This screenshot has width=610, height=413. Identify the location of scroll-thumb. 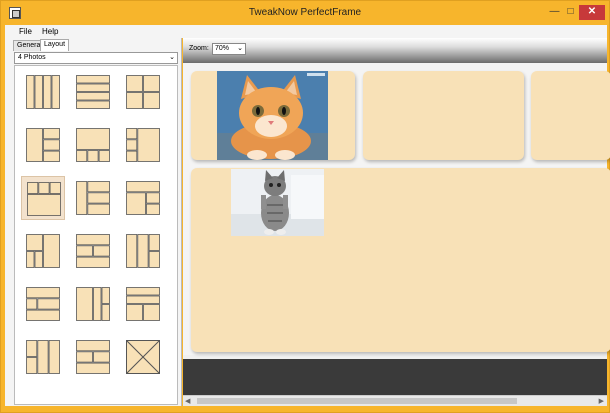
(357, 401).